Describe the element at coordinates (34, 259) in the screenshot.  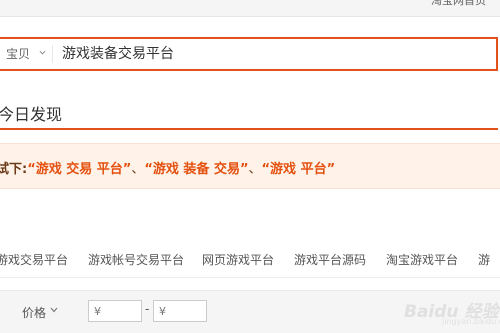
I see `related-search-link: 游戏交易平台` at that location.